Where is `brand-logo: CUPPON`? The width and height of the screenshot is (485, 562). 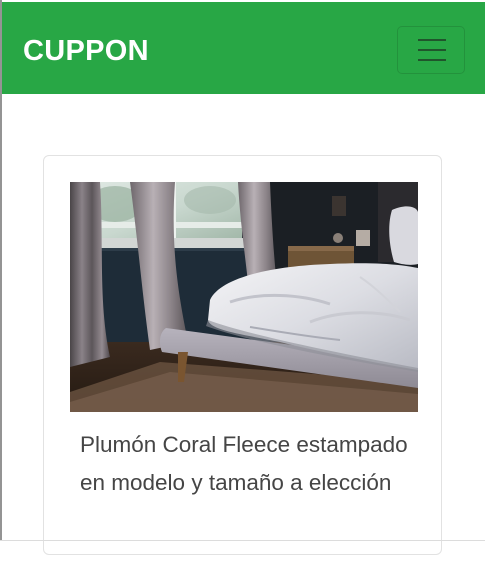 brand-logo: CUPPON is located at coordinates (86, 51).